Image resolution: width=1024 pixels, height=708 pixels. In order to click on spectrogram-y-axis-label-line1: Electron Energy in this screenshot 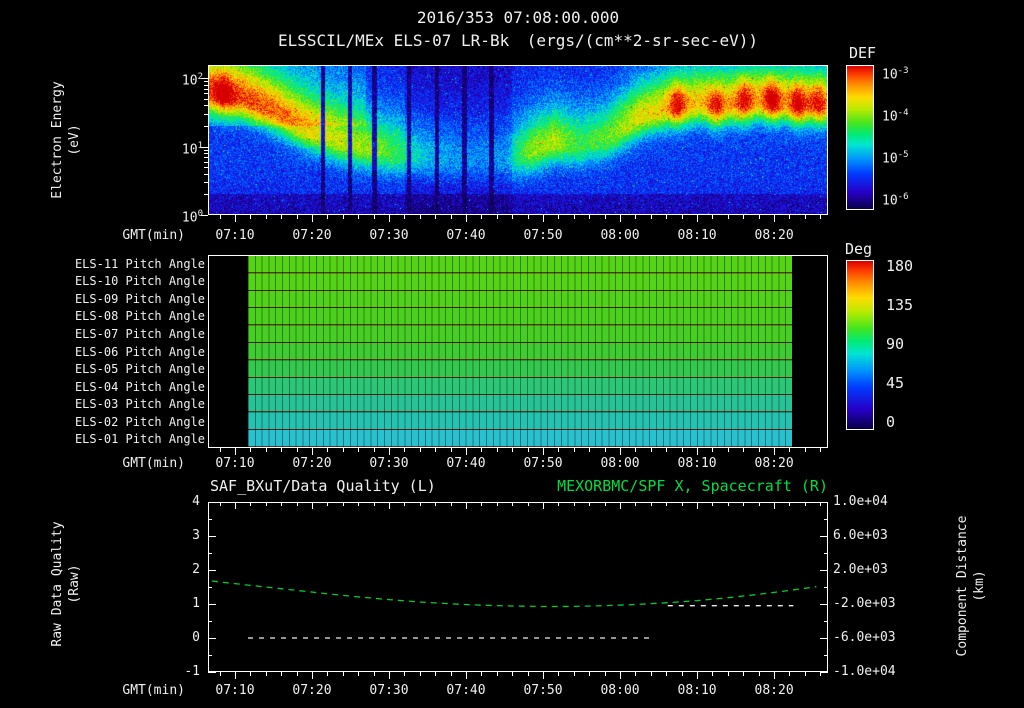, I will do `click(57, 140)`.